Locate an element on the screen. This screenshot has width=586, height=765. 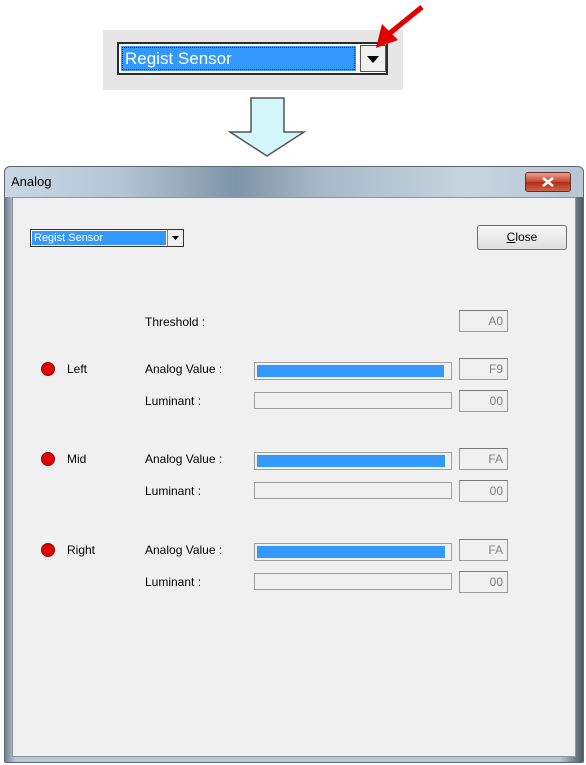
sensor-name: Right is located at coordinates (81, 550).